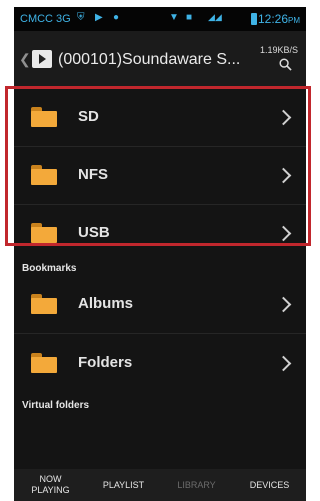 The width and height of the screenshot is (320, 501). What do you see at coordinates (160, 364) in the screenshot?
I see `list-item-folders: Folders` at bounding box center [160, 364].